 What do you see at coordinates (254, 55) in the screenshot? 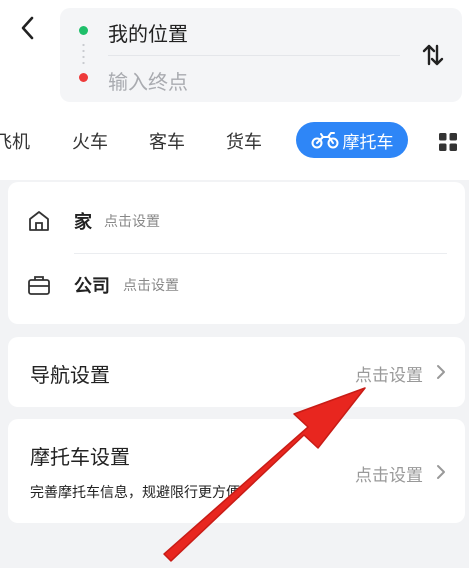
I see `route-divider` at bounding box center [254, 55].